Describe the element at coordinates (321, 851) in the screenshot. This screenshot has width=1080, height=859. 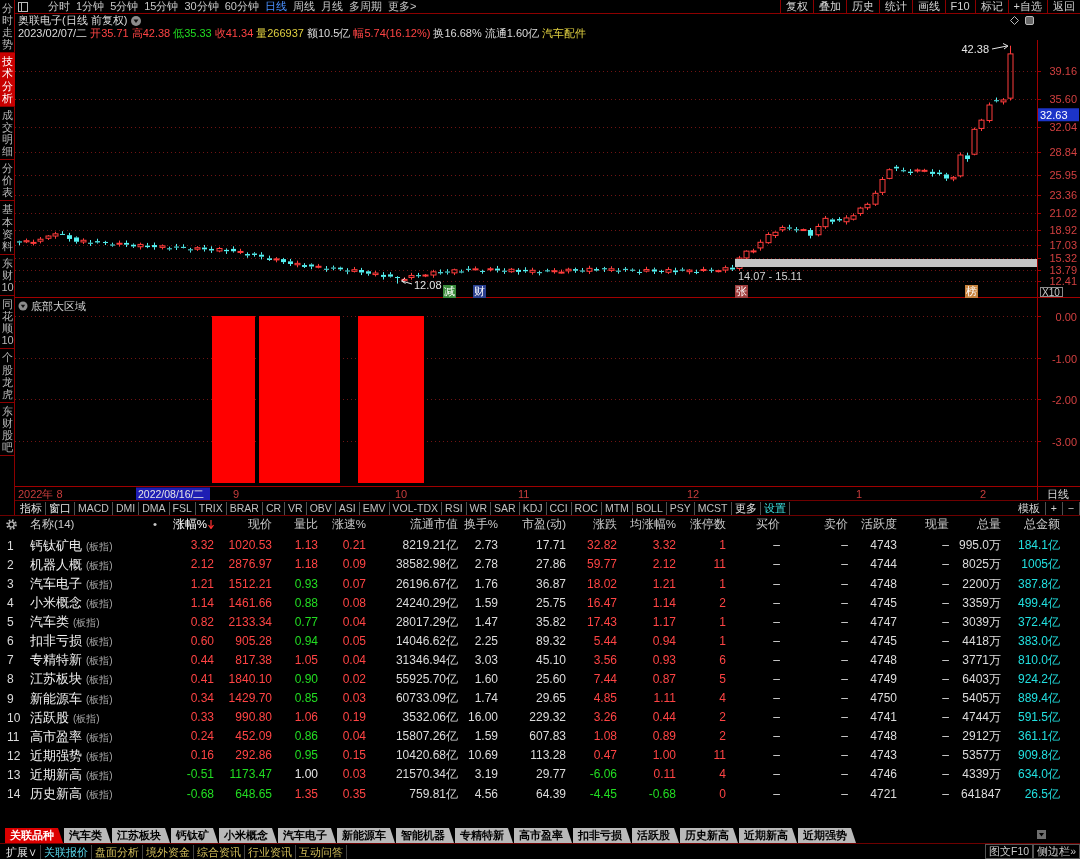
I see `status-tab: 互动问答` at that location.